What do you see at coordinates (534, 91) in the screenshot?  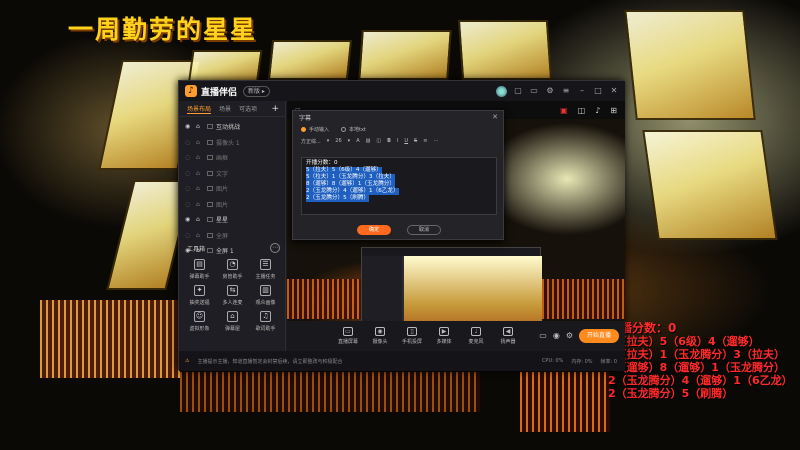 I see `screen-icon: ▭` at bounding box center [534, 91].